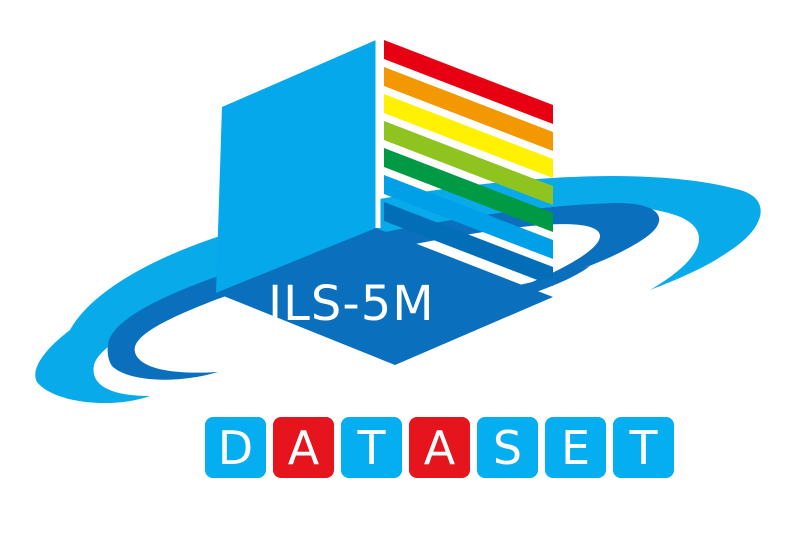 The width and height of the screenshot is (801, 551). Describe the element at coordinates (350, 304) in the screenshot. I see `logo-text: JLS-5M` at that location.